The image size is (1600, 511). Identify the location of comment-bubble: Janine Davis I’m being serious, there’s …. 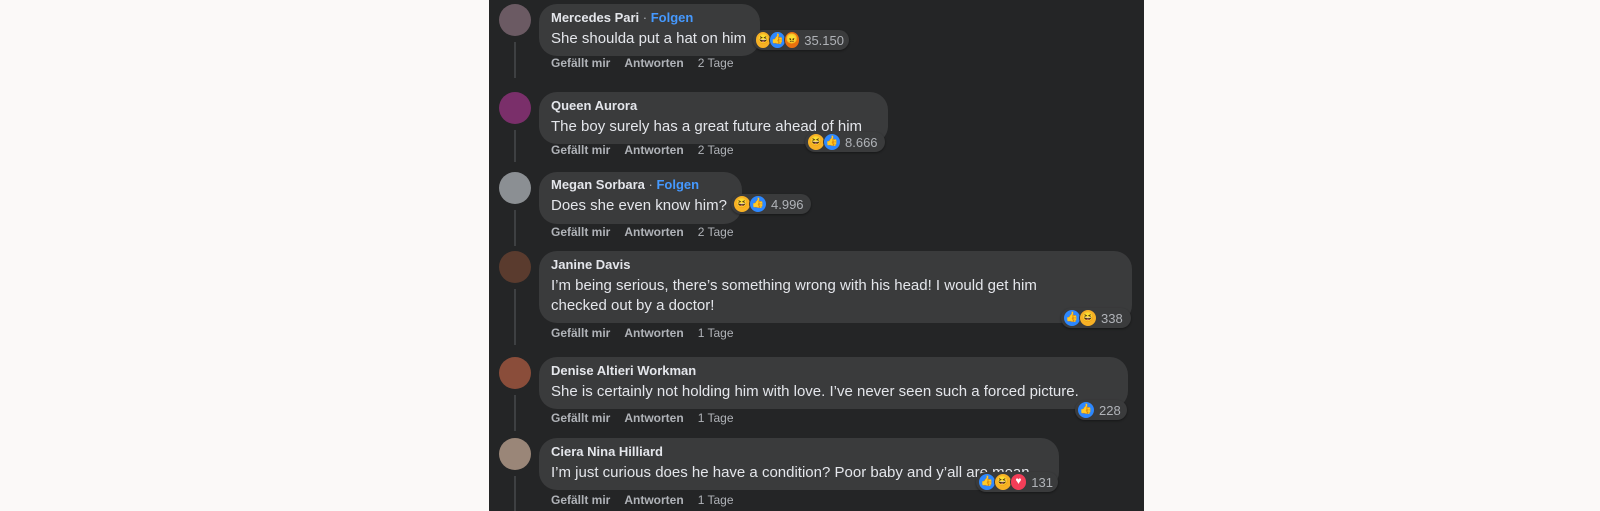
(835, 287).